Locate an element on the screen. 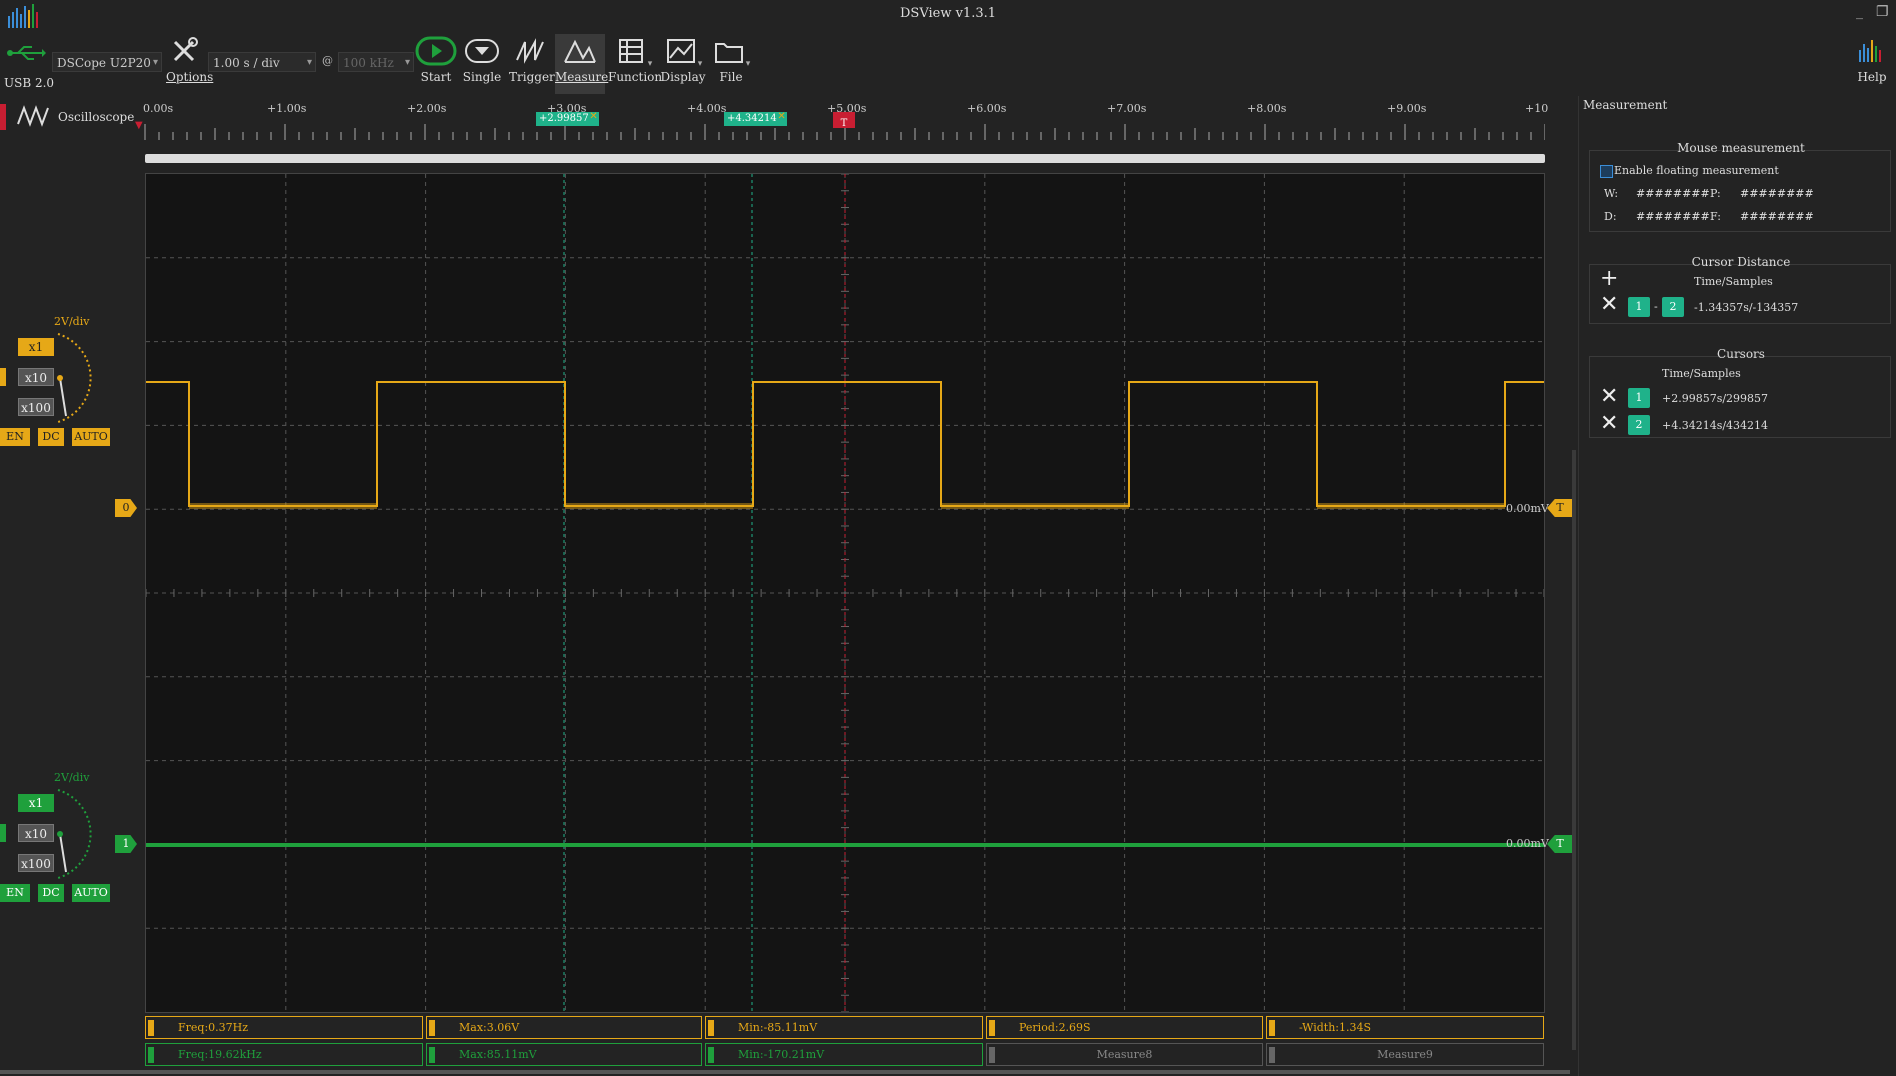  cursor-2-flag-label: +4.34214 is located at coordinates (752, 118).